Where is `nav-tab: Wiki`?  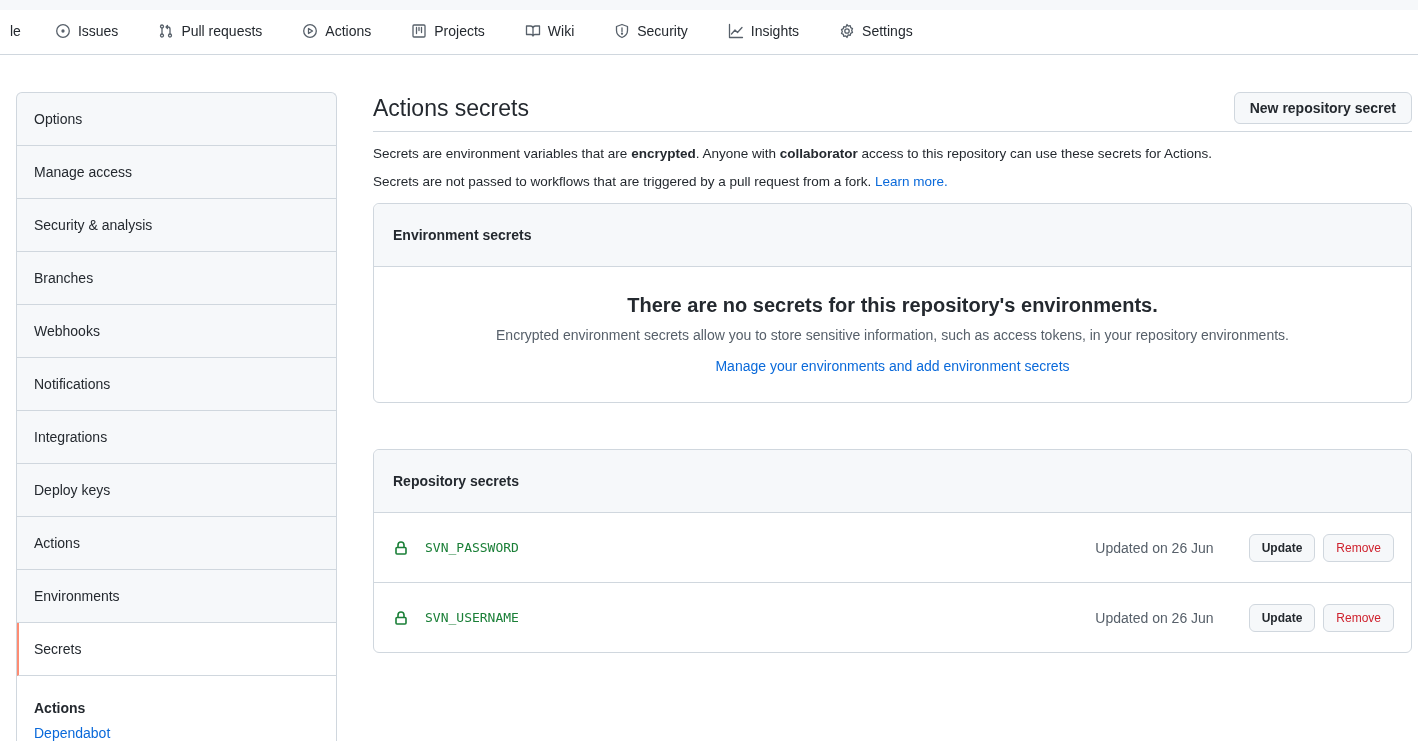
nav-tab: Wiki is located at coordinates (546, 32).